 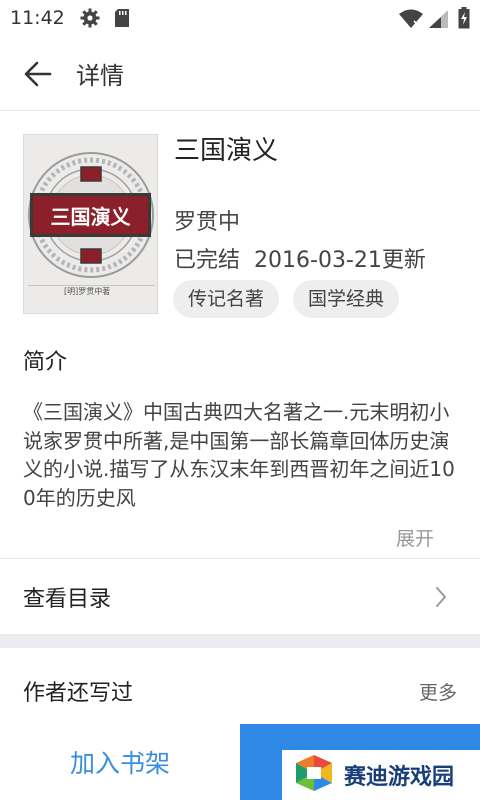 What do you see at coordinates (120, 762) in the screenshot?
I see `add-to-shelf-button: 加入书架` at bounding box center [120, 762].